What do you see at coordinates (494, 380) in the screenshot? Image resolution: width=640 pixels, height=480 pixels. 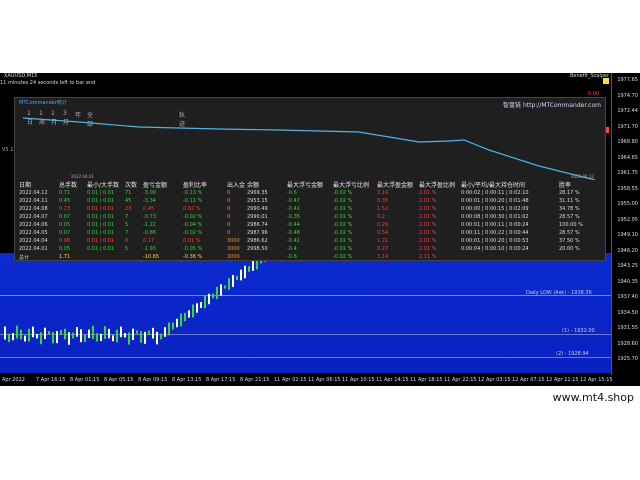 I see `time-tick-label: 12 Apr 03:15` at bounding box center [494, 380].